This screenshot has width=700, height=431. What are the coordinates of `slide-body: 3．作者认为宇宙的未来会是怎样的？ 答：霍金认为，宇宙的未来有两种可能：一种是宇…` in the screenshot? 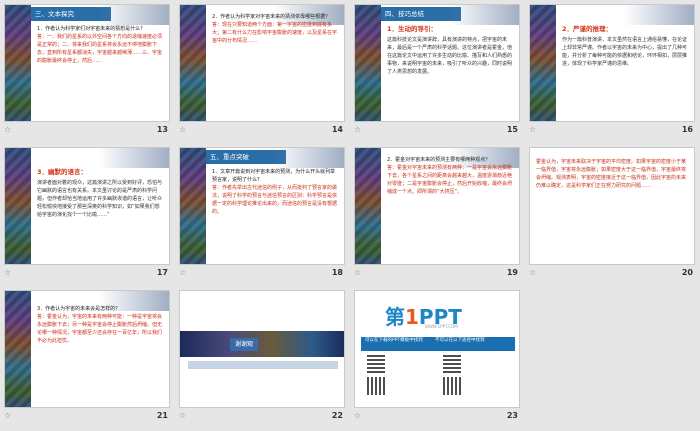 It's located at (100, 354).